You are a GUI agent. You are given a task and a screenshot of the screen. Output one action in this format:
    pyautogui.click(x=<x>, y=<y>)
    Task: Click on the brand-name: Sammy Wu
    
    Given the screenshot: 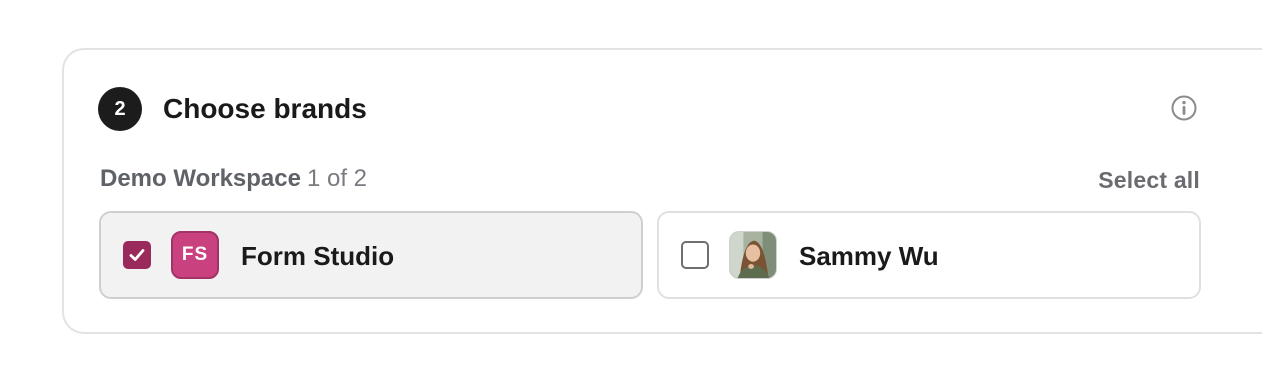 What is the action you would take?
    pyautogui.click(x=869, y=256)
    